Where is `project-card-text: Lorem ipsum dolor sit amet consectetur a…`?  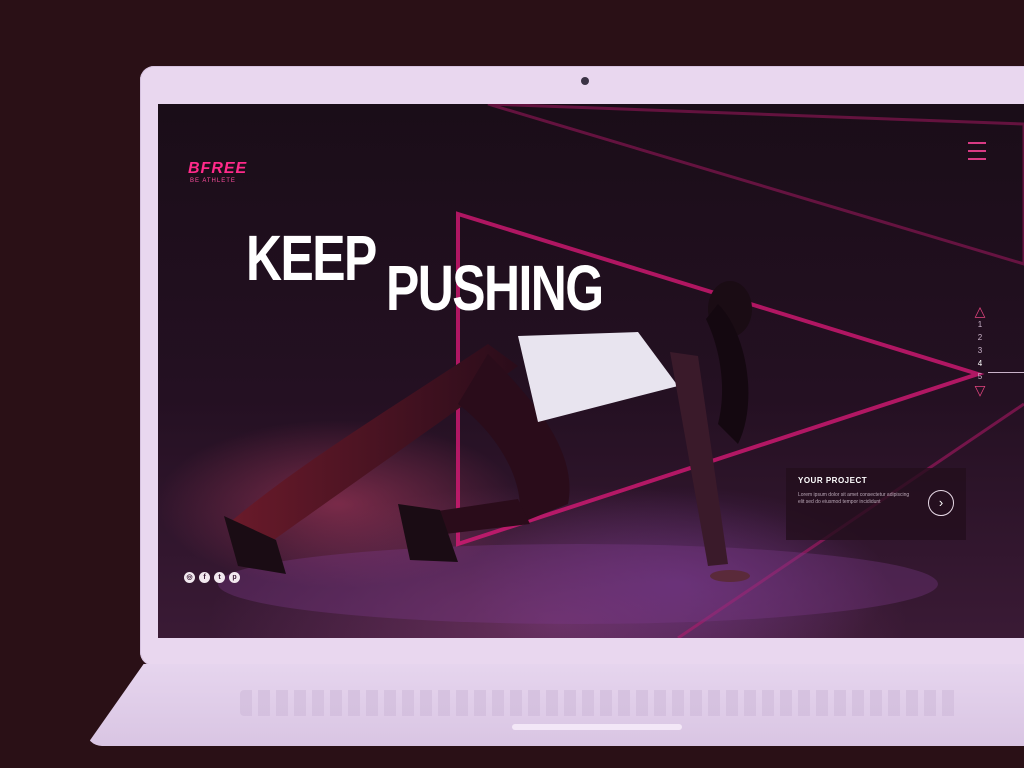
project-card-text: Lorem ipsum dolor sit amet consectetur a… is located at coordinates (854, 498).